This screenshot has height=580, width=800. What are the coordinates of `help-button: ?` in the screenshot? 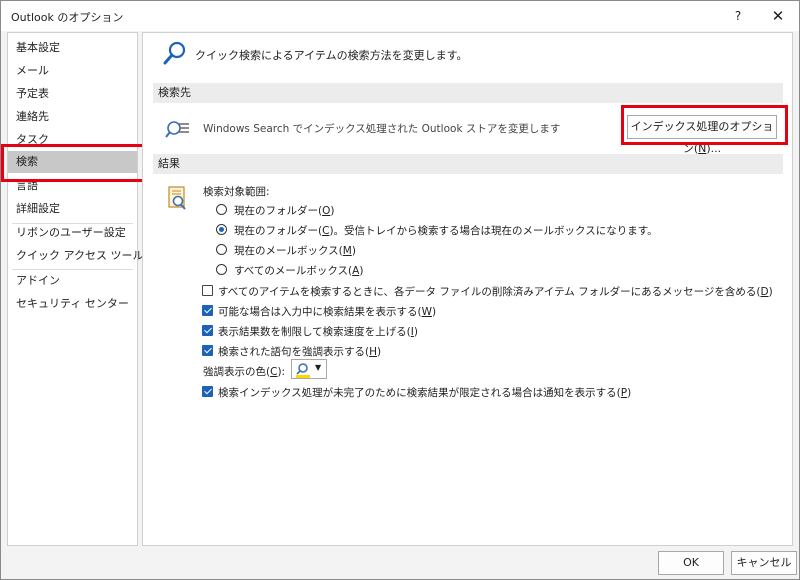 It's located at (738, 16).